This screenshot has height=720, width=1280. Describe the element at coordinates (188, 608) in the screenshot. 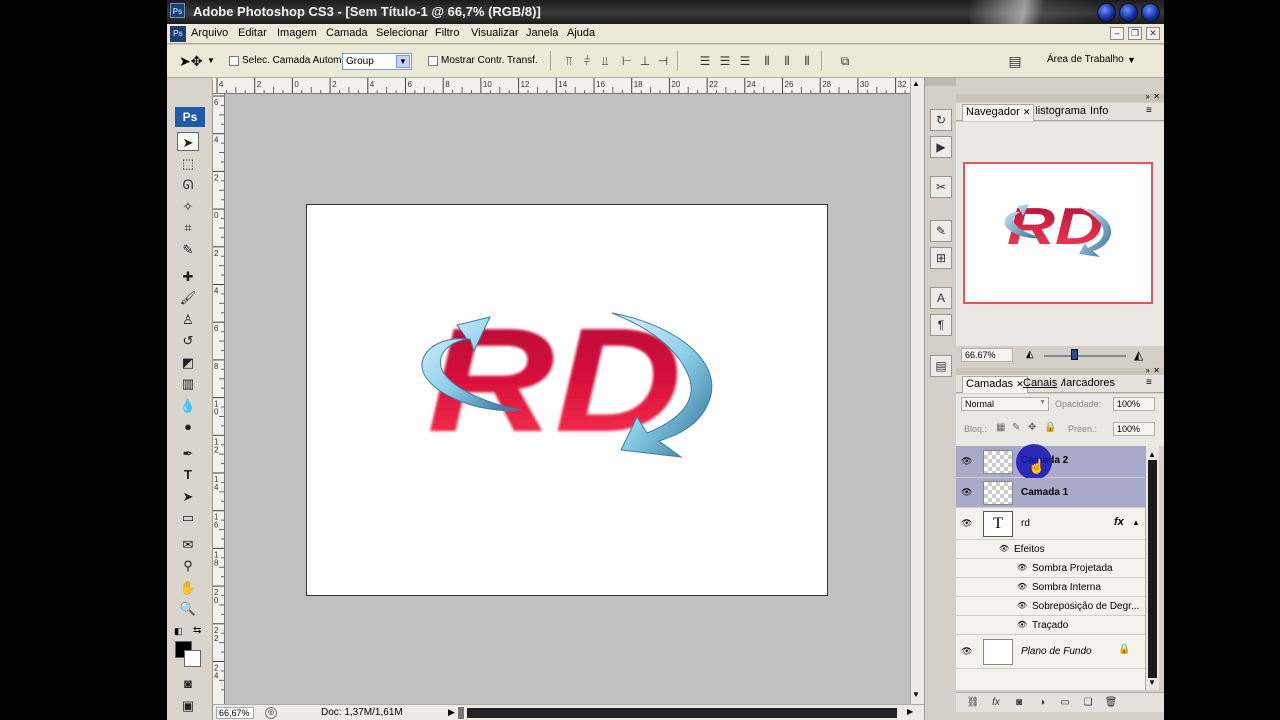

I see `zoom-tool-icon: 🔍` at that location.